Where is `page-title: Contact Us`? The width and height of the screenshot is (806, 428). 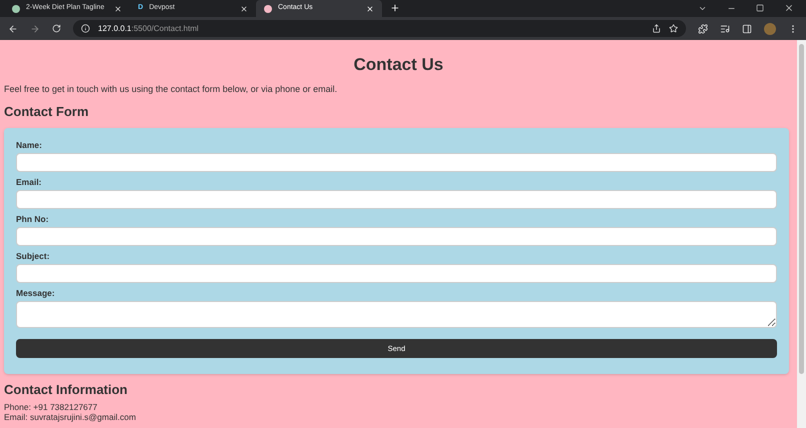
page-title: Contact Us is located at coordinates (398, 65).